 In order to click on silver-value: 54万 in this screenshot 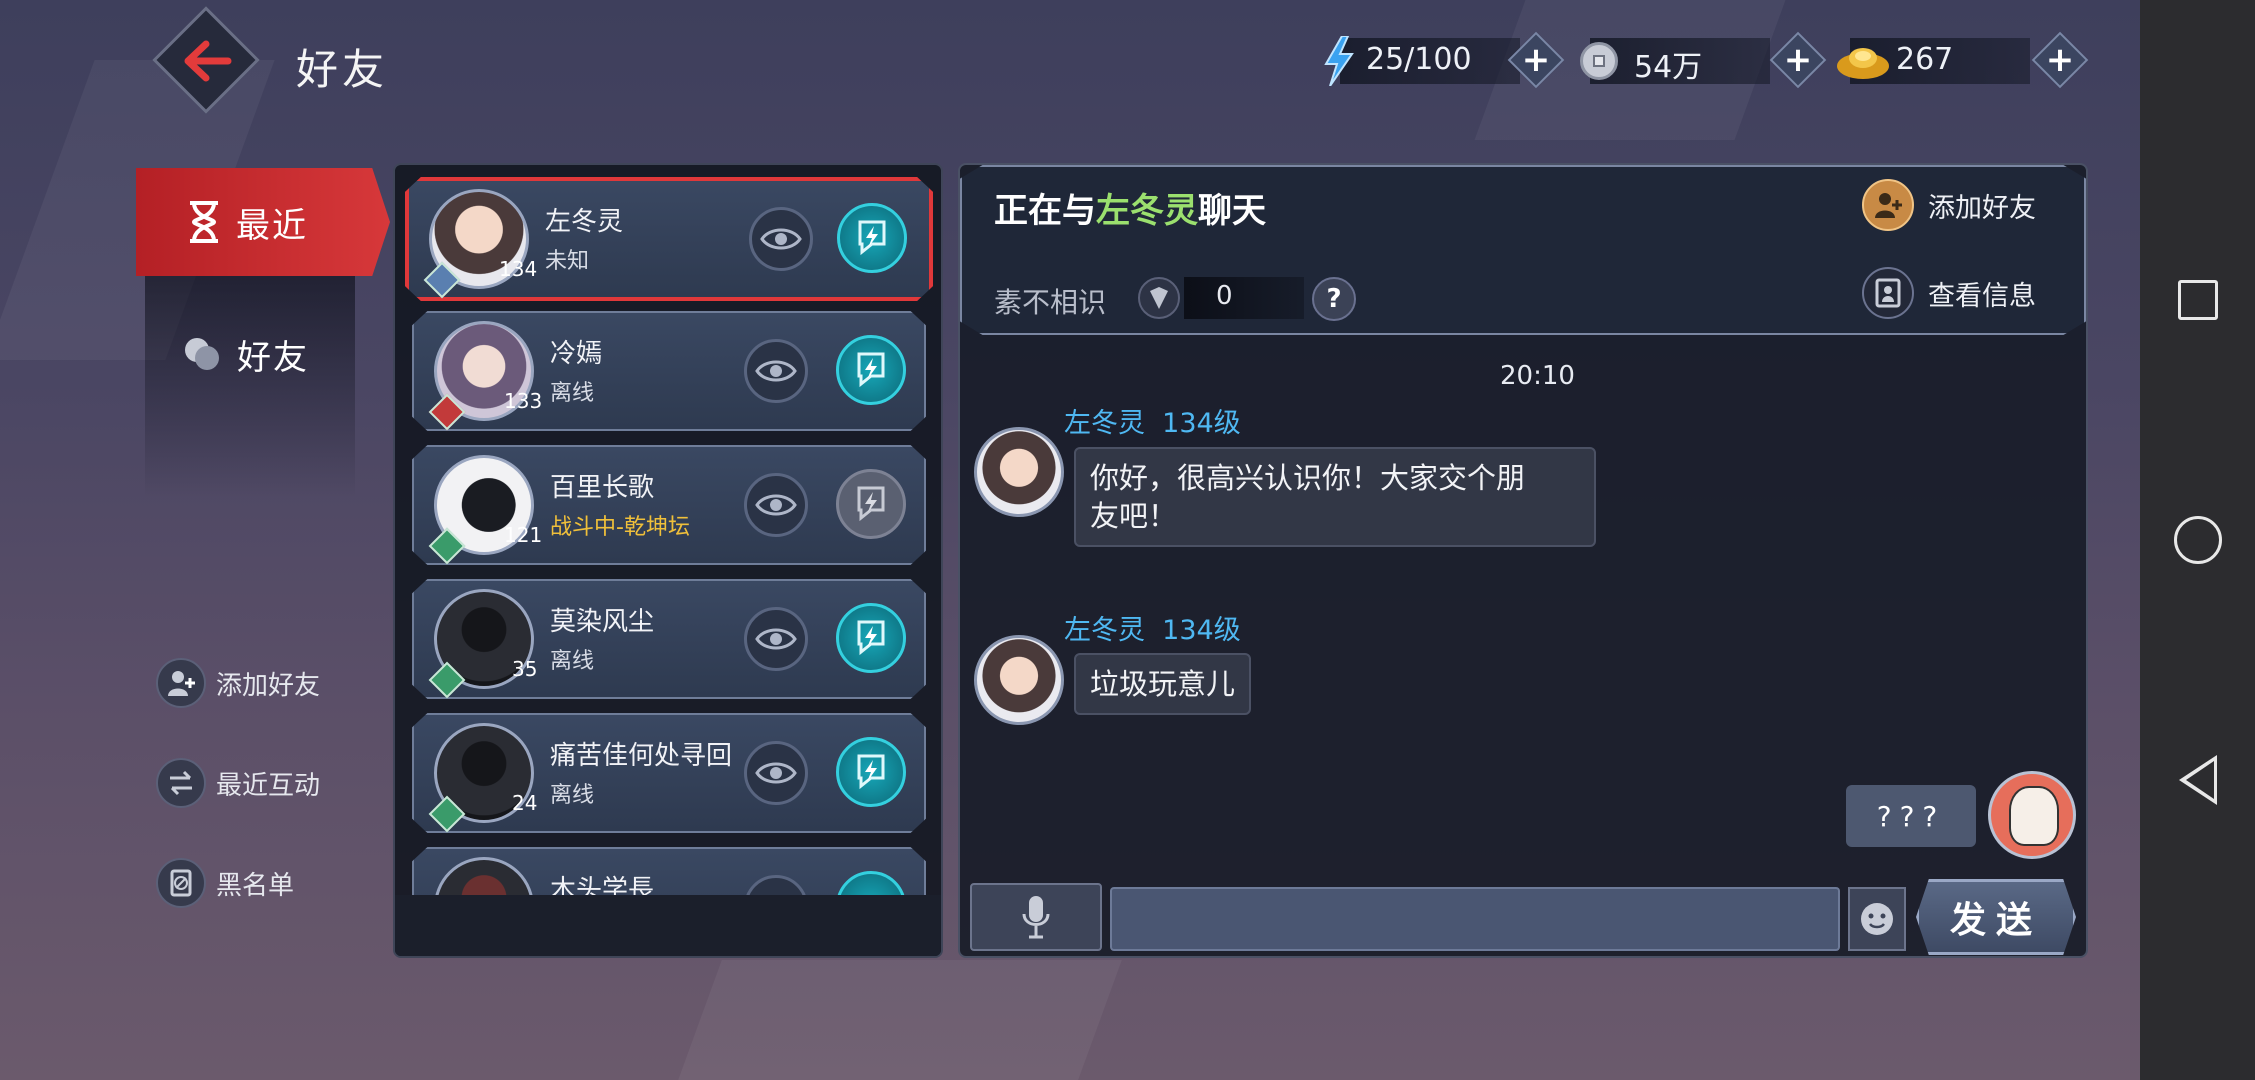, I will do `click(1668, 67)`.